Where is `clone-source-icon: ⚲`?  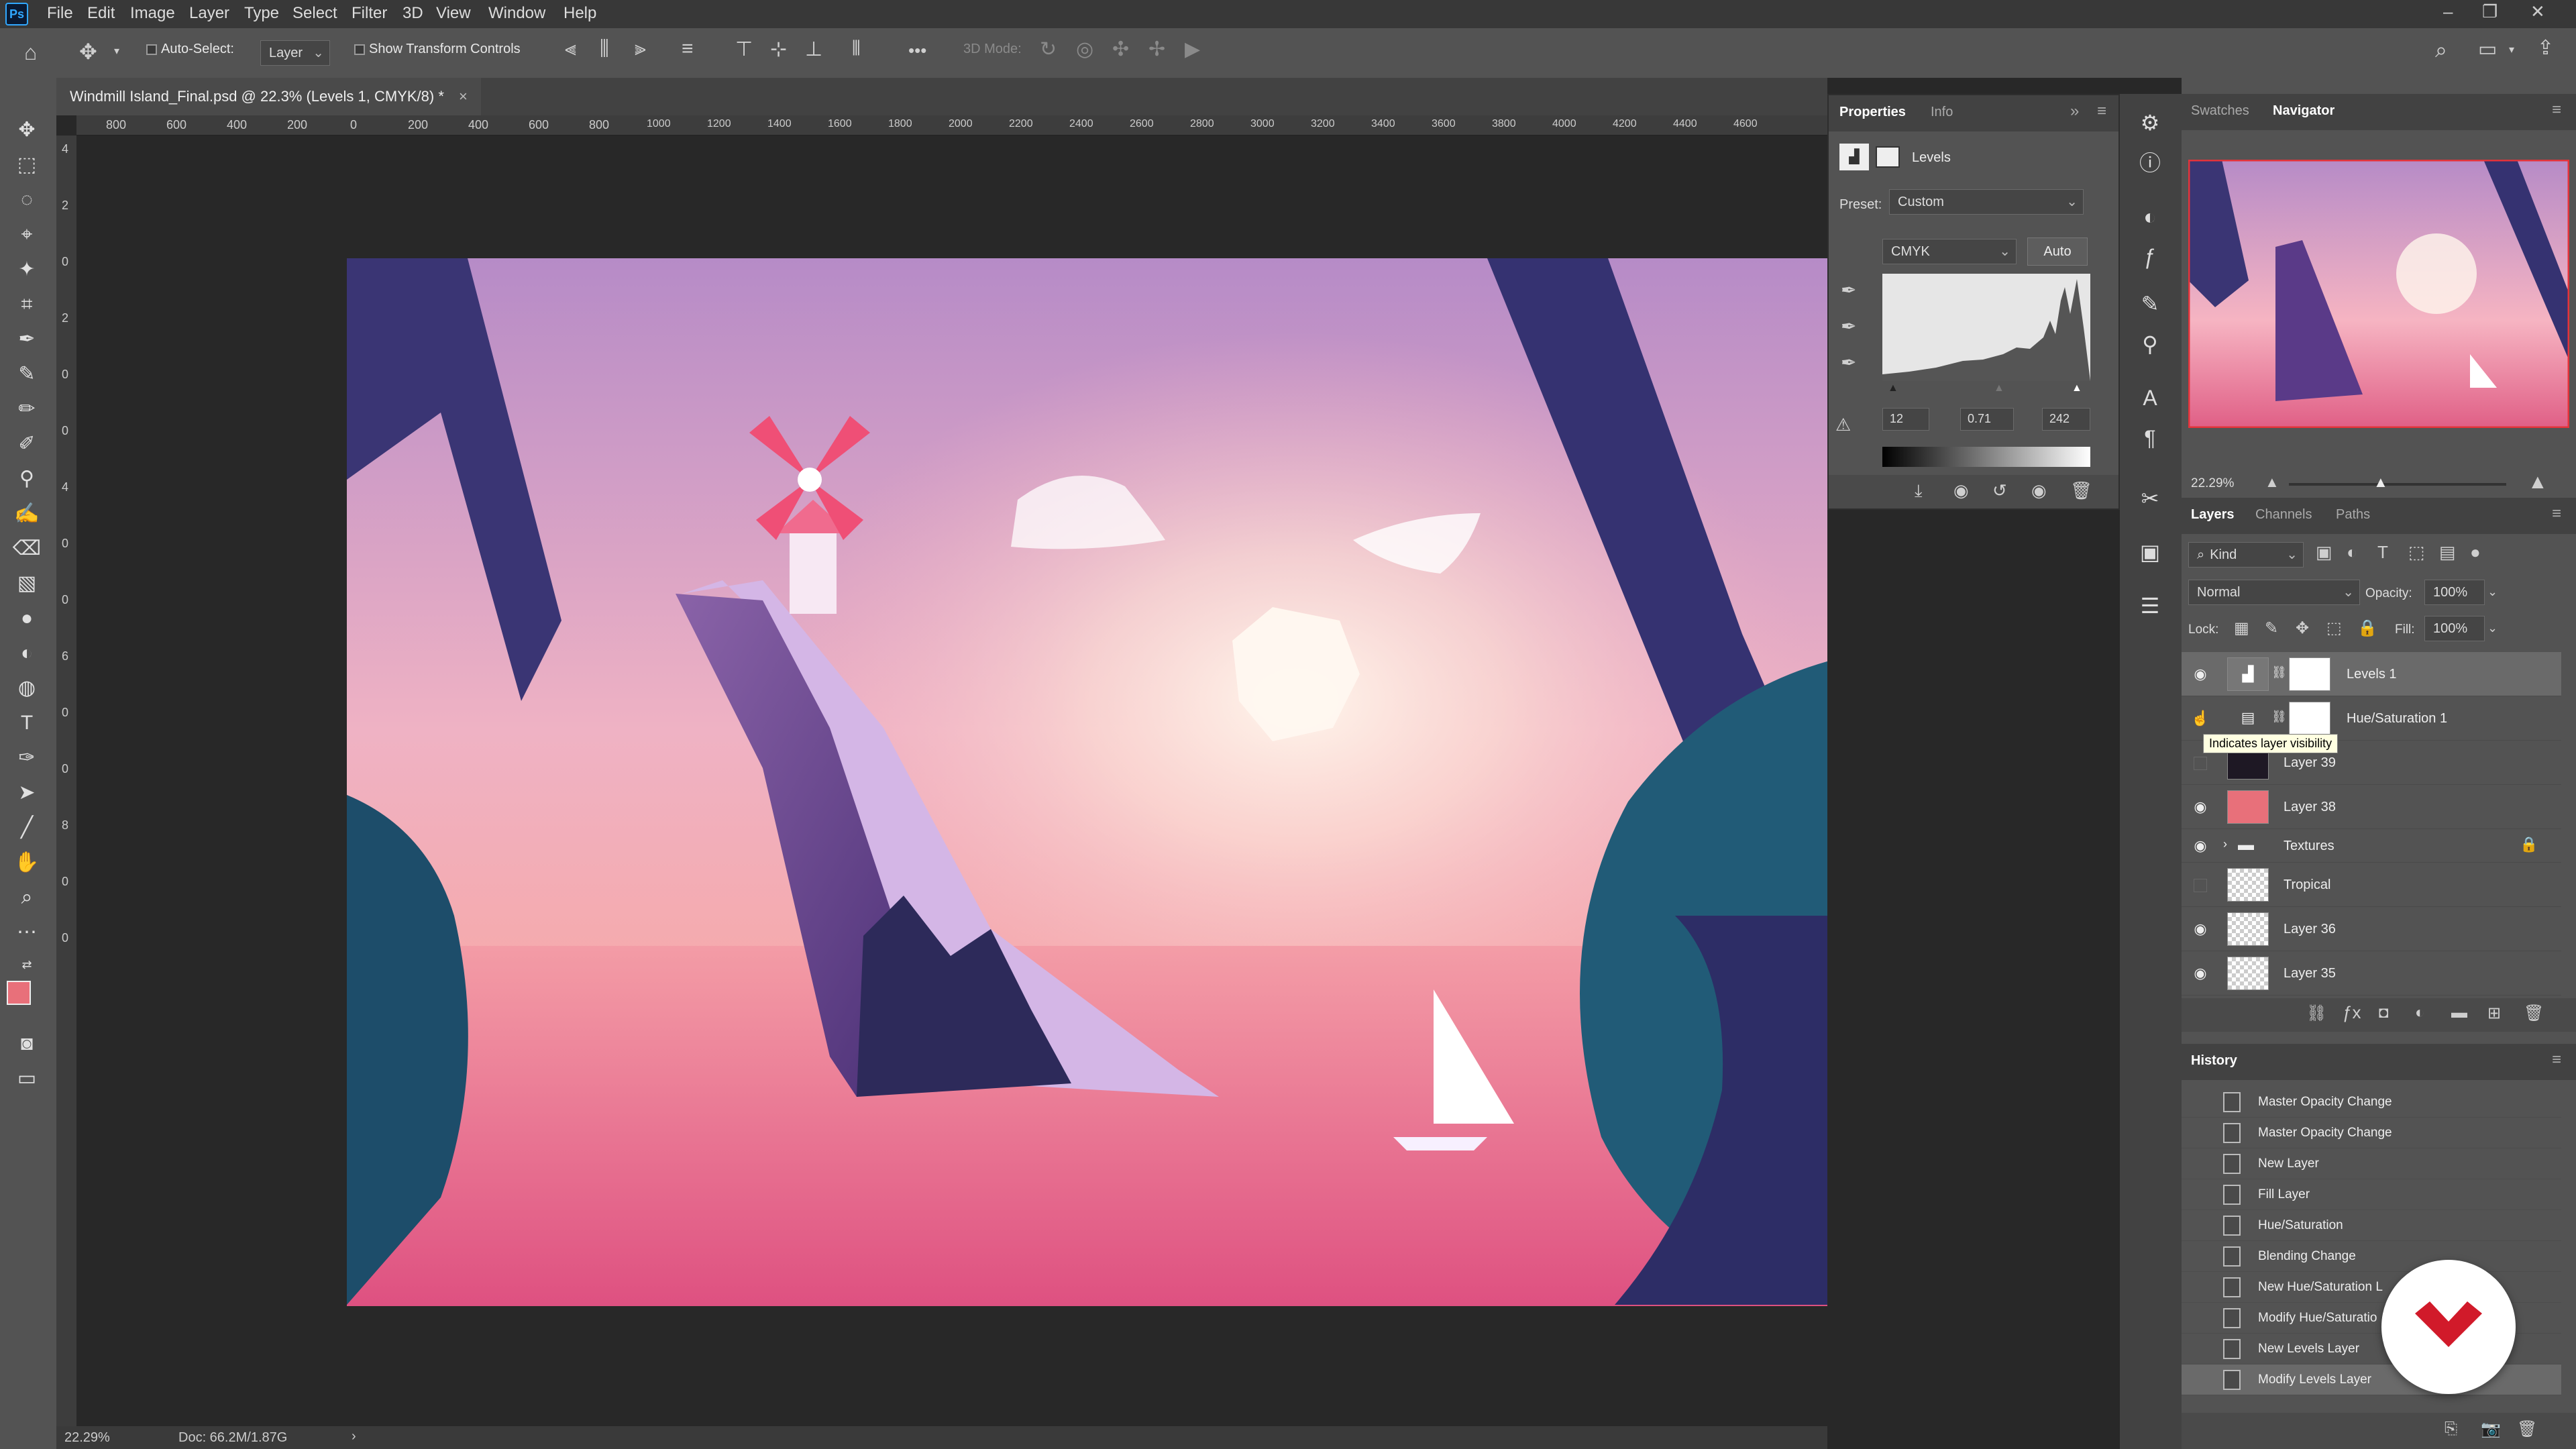
clone-source-icon: ⚲ is located at coordinates (2150, 344).